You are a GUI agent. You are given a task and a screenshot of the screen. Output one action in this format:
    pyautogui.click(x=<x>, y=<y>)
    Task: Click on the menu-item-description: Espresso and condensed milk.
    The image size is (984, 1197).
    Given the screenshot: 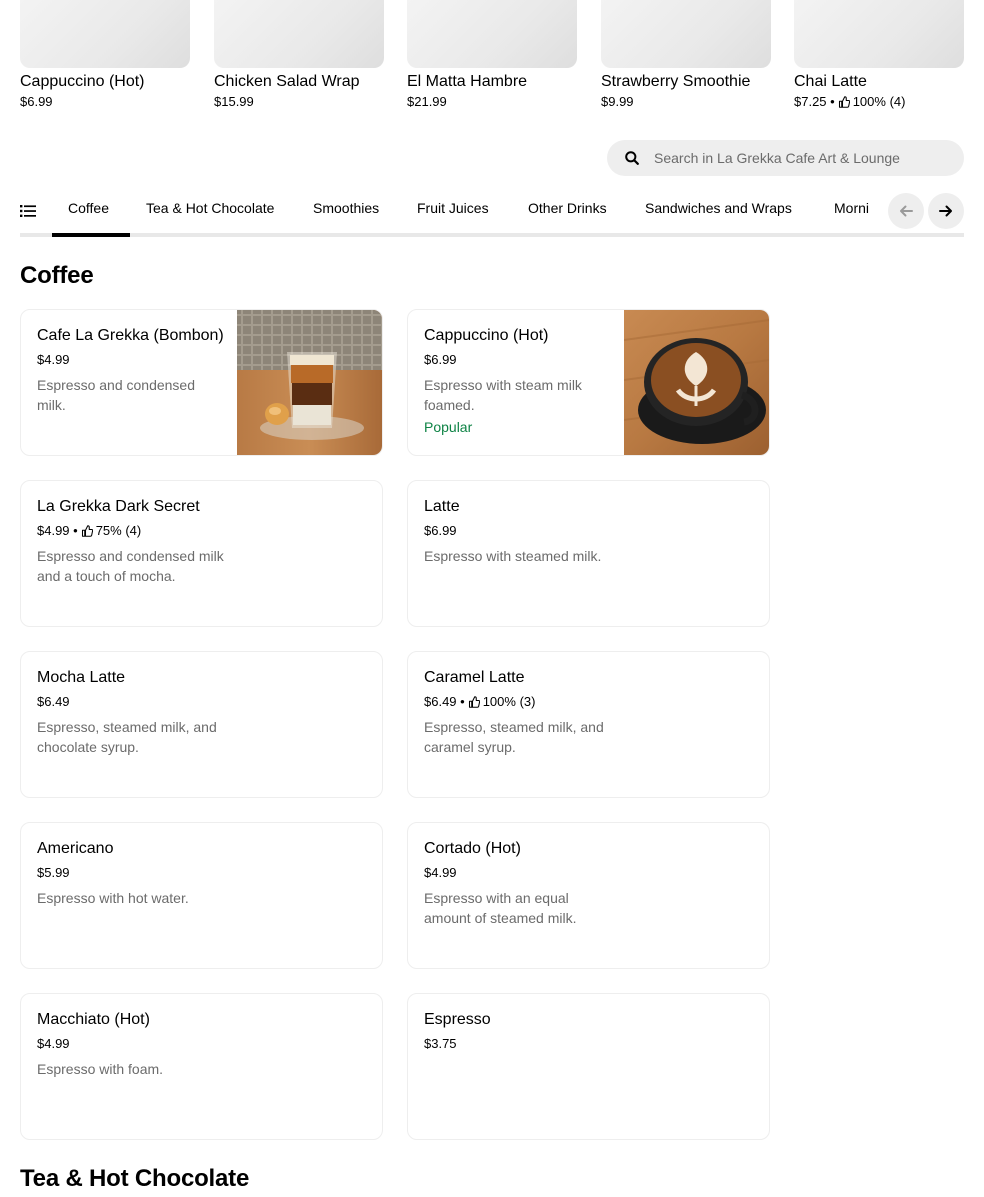 What is the action you would take?
    pyautogui.click(x=116, y=395)
    